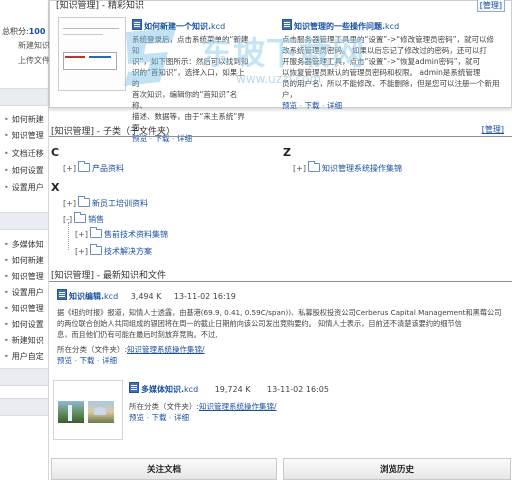  Describe the element at coordinates (397, 469) in the screenshot. I see `browse-history-button: 浏览历史` at that location.